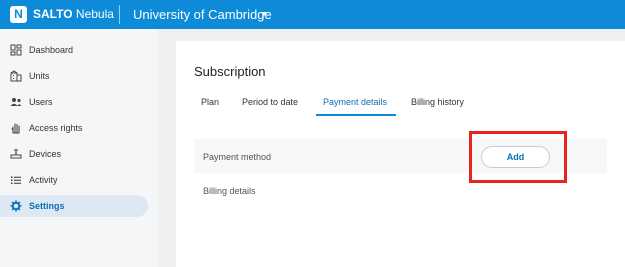 This screenshot has height=267, width=625. I want to click on sidebar-item-label: Settings, so click(47, 206).